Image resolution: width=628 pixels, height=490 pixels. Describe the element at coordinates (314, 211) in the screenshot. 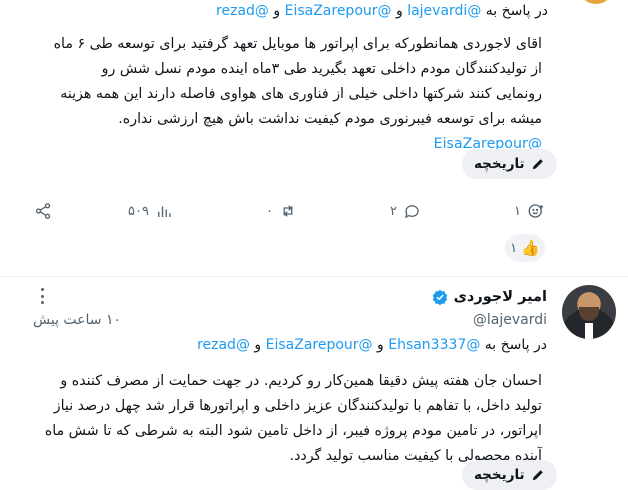

I see `action-bar: ۵۰۹ ۰ ۲ ۱` at that location.